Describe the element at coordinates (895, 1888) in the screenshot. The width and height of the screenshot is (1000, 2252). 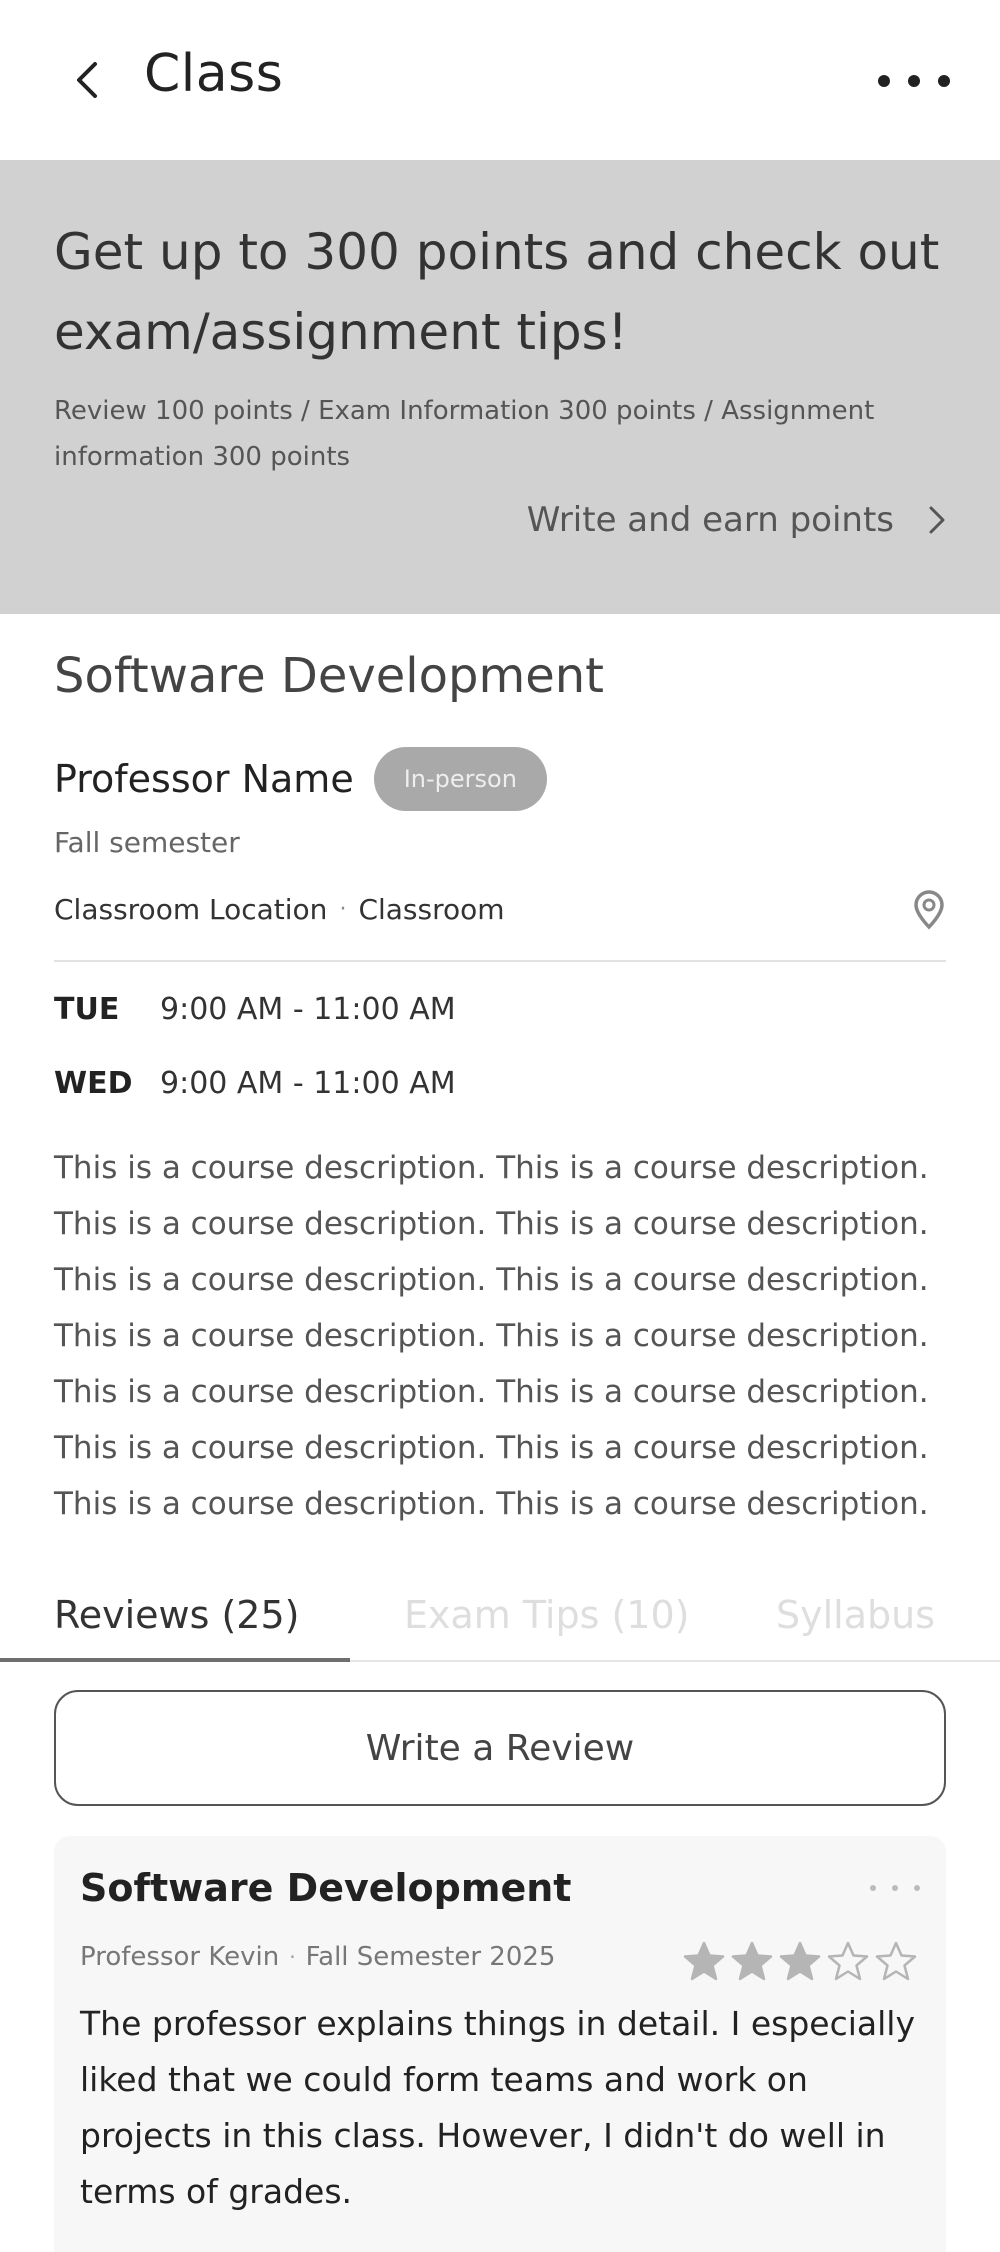
I see `review-more-button` at that location.